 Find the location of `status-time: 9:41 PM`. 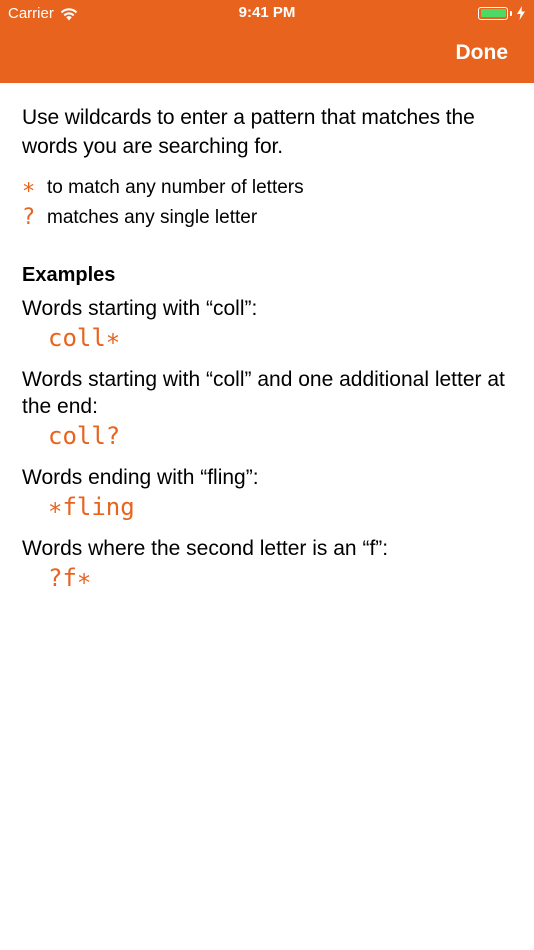

status-time: 9:41 PM is located at coordinates (267, 12).